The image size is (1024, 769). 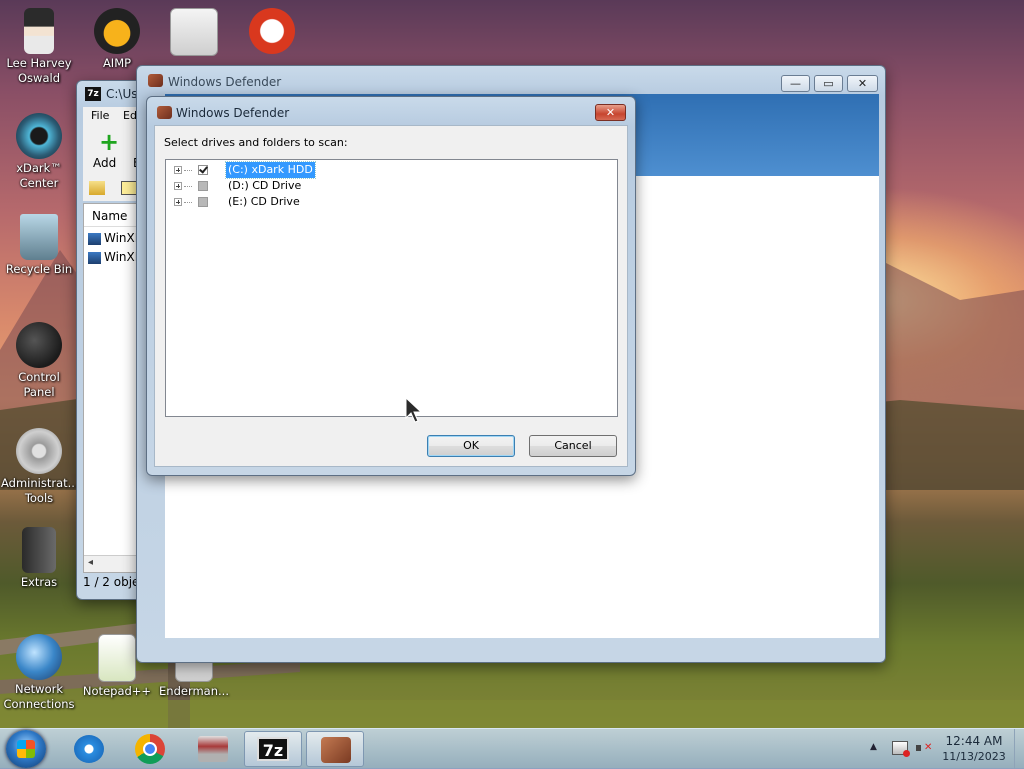 I want to click on show-hidden-icons-button: ▲, so click(x=873, y=747).